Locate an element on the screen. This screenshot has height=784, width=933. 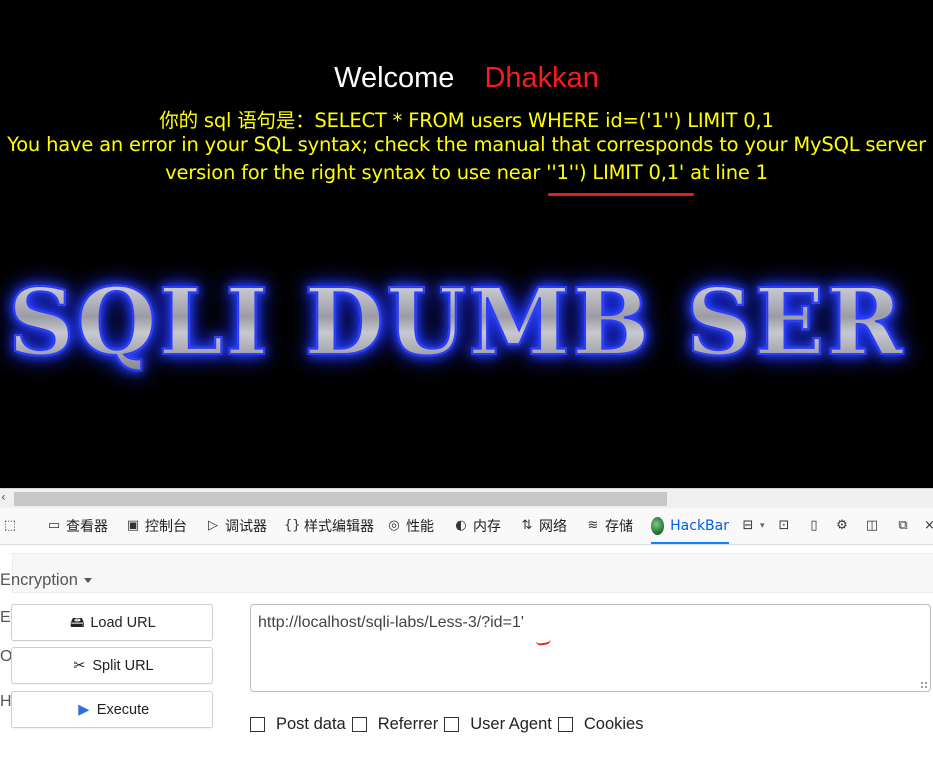
cookies-checkbox is located at coordinates (565, 724).